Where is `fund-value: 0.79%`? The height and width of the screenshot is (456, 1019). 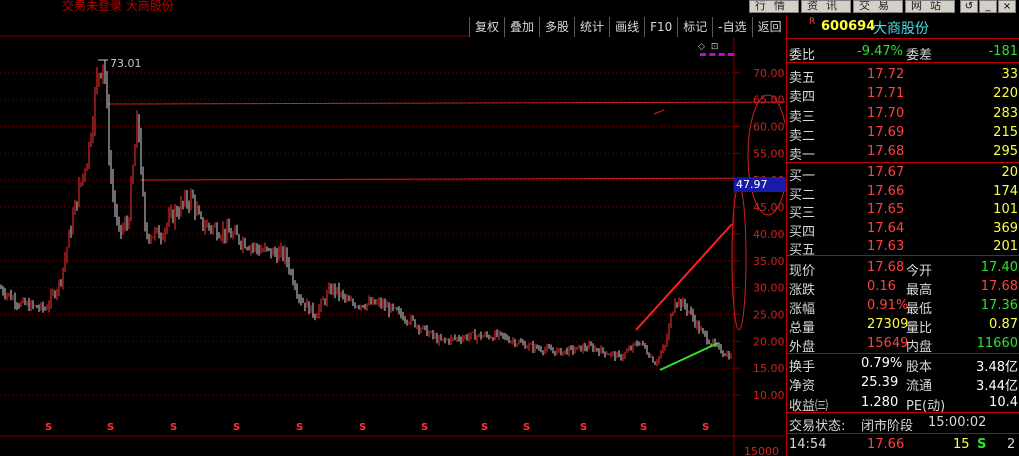
fund-value: 0.79% is located at coordinates (882, 363).